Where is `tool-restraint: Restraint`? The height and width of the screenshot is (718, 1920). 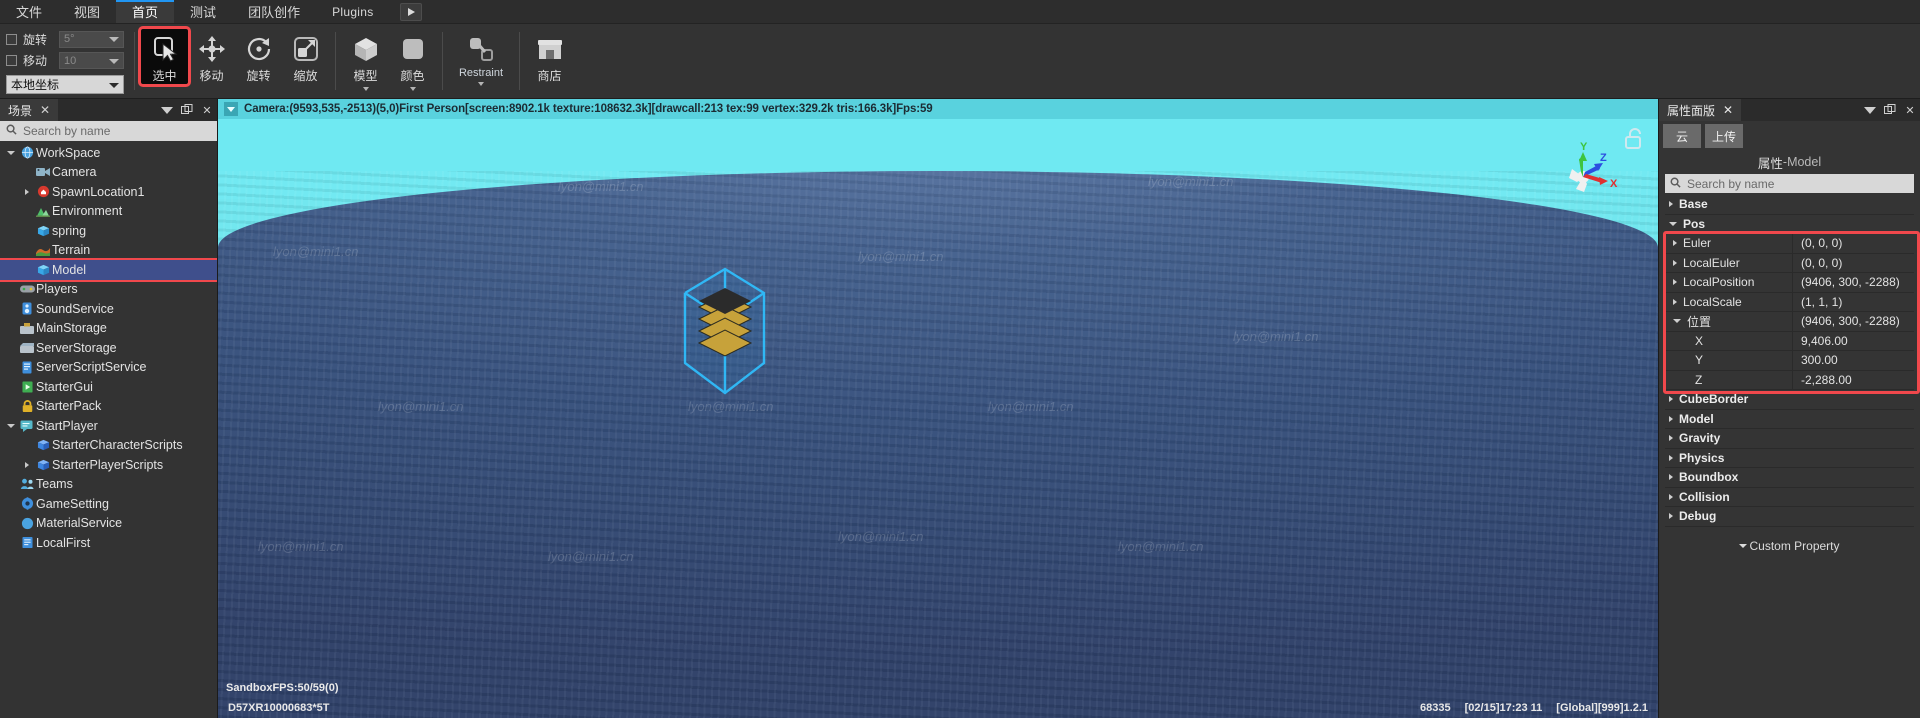
tool-restraint: Restraint is located at coordinates (481, 57).